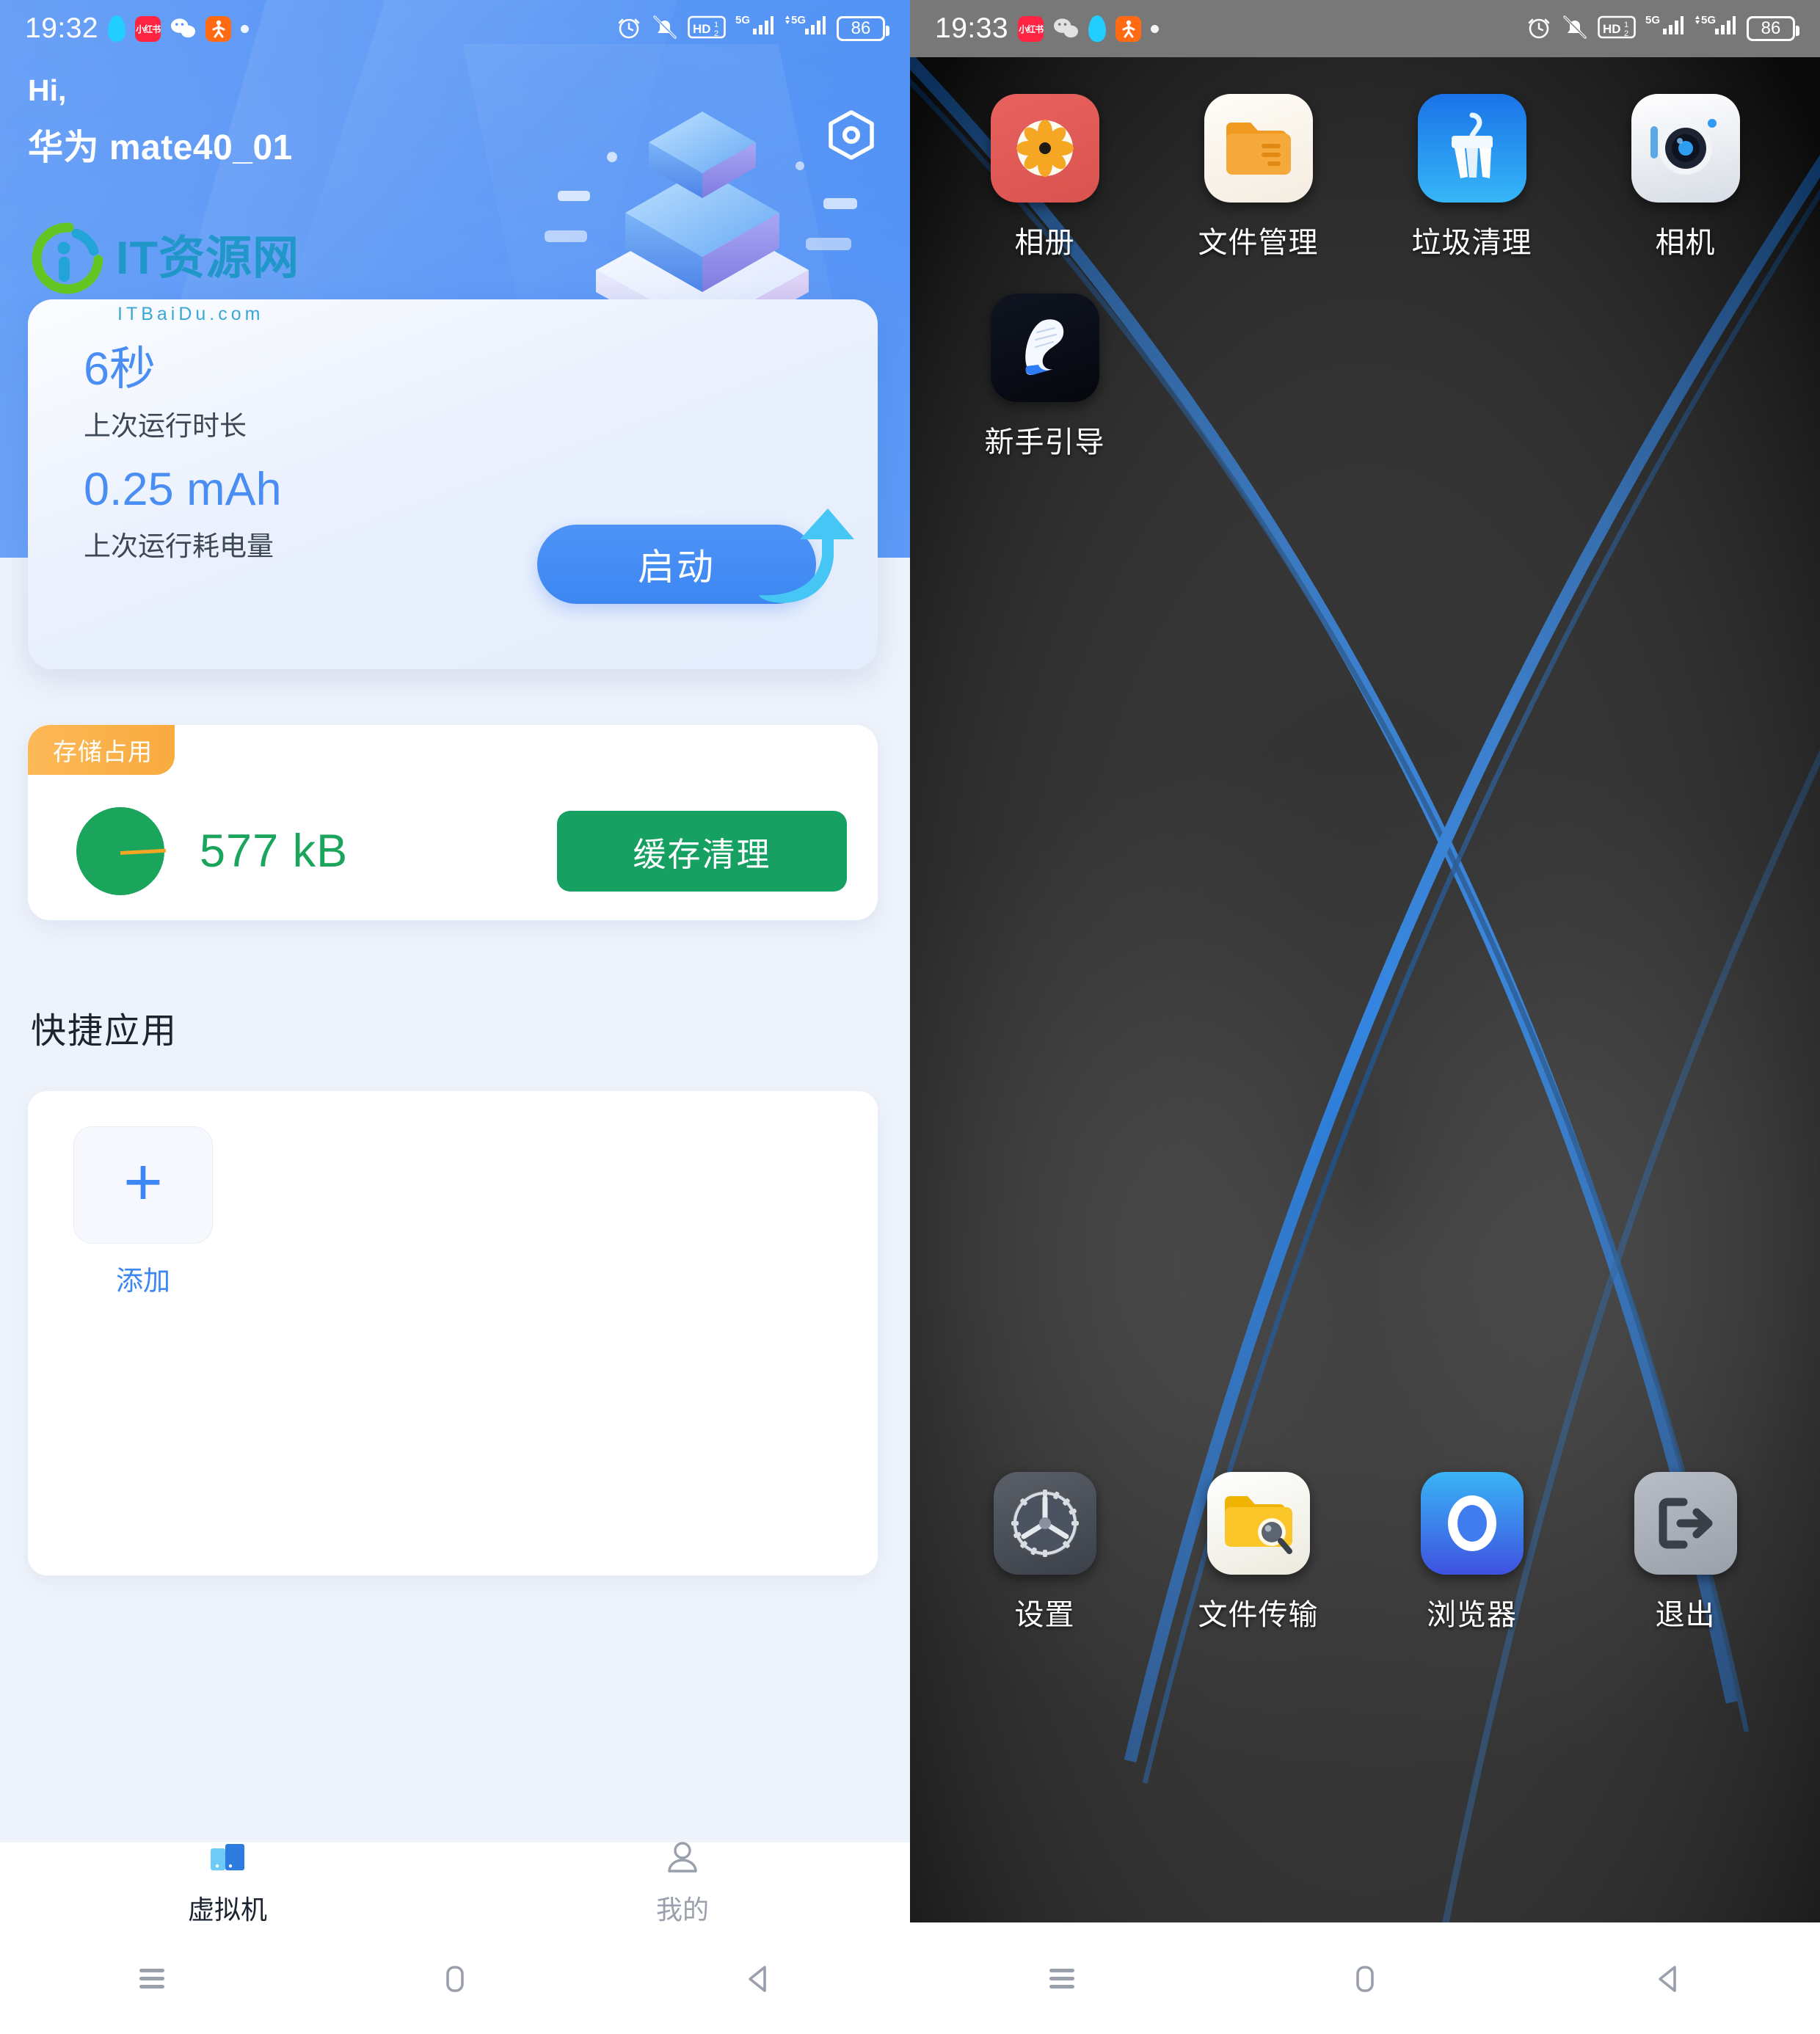 This screenshot has width=1820, height=2034. Describe the element at coordinates (152, 1978) in the screenshot. I see `recents-icon` at that location.